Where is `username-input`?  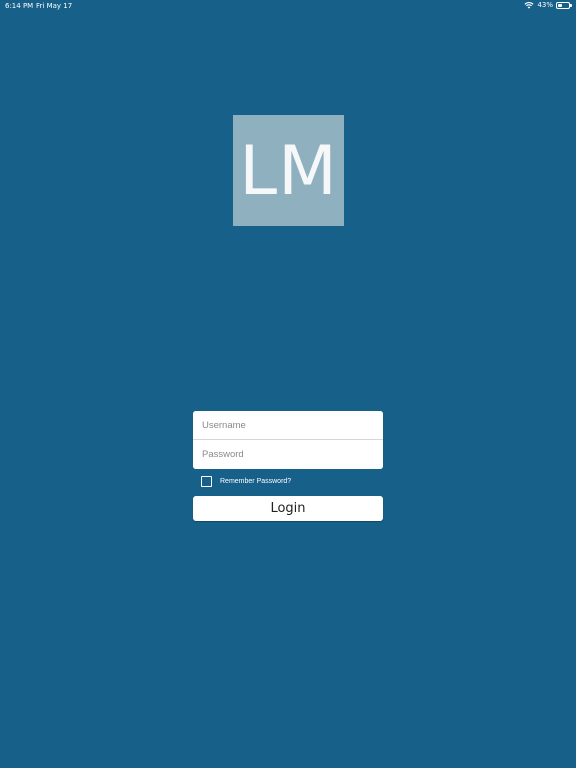
username-input is located at coordinates (288, 425).